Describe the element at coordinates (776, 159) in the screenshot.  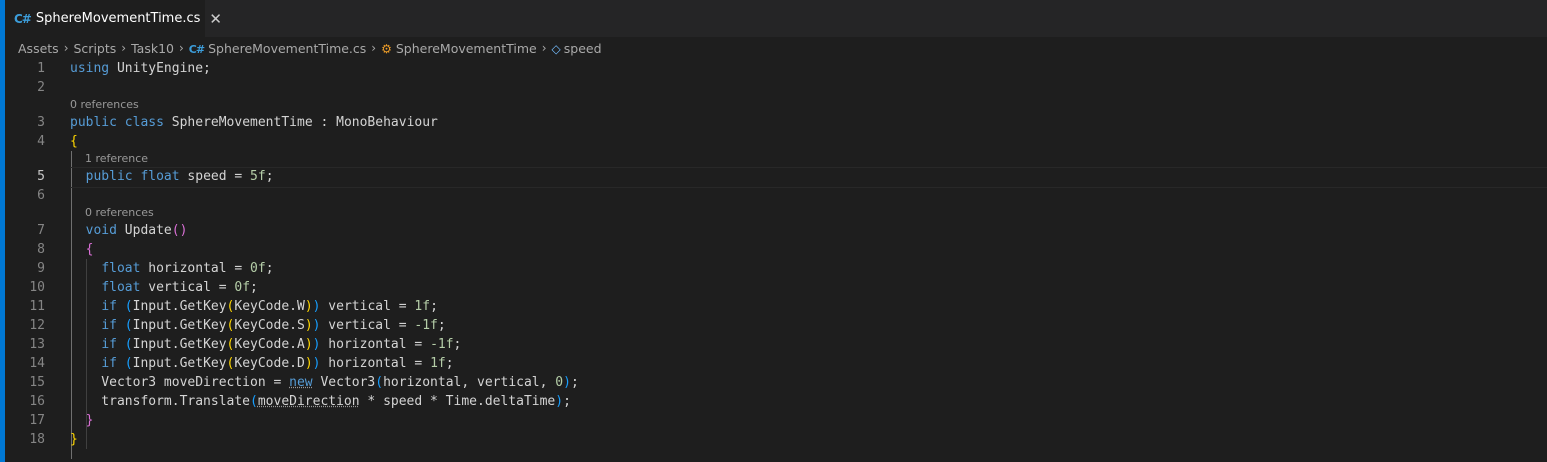
I see `codelens-references: 1 reference` at that location.